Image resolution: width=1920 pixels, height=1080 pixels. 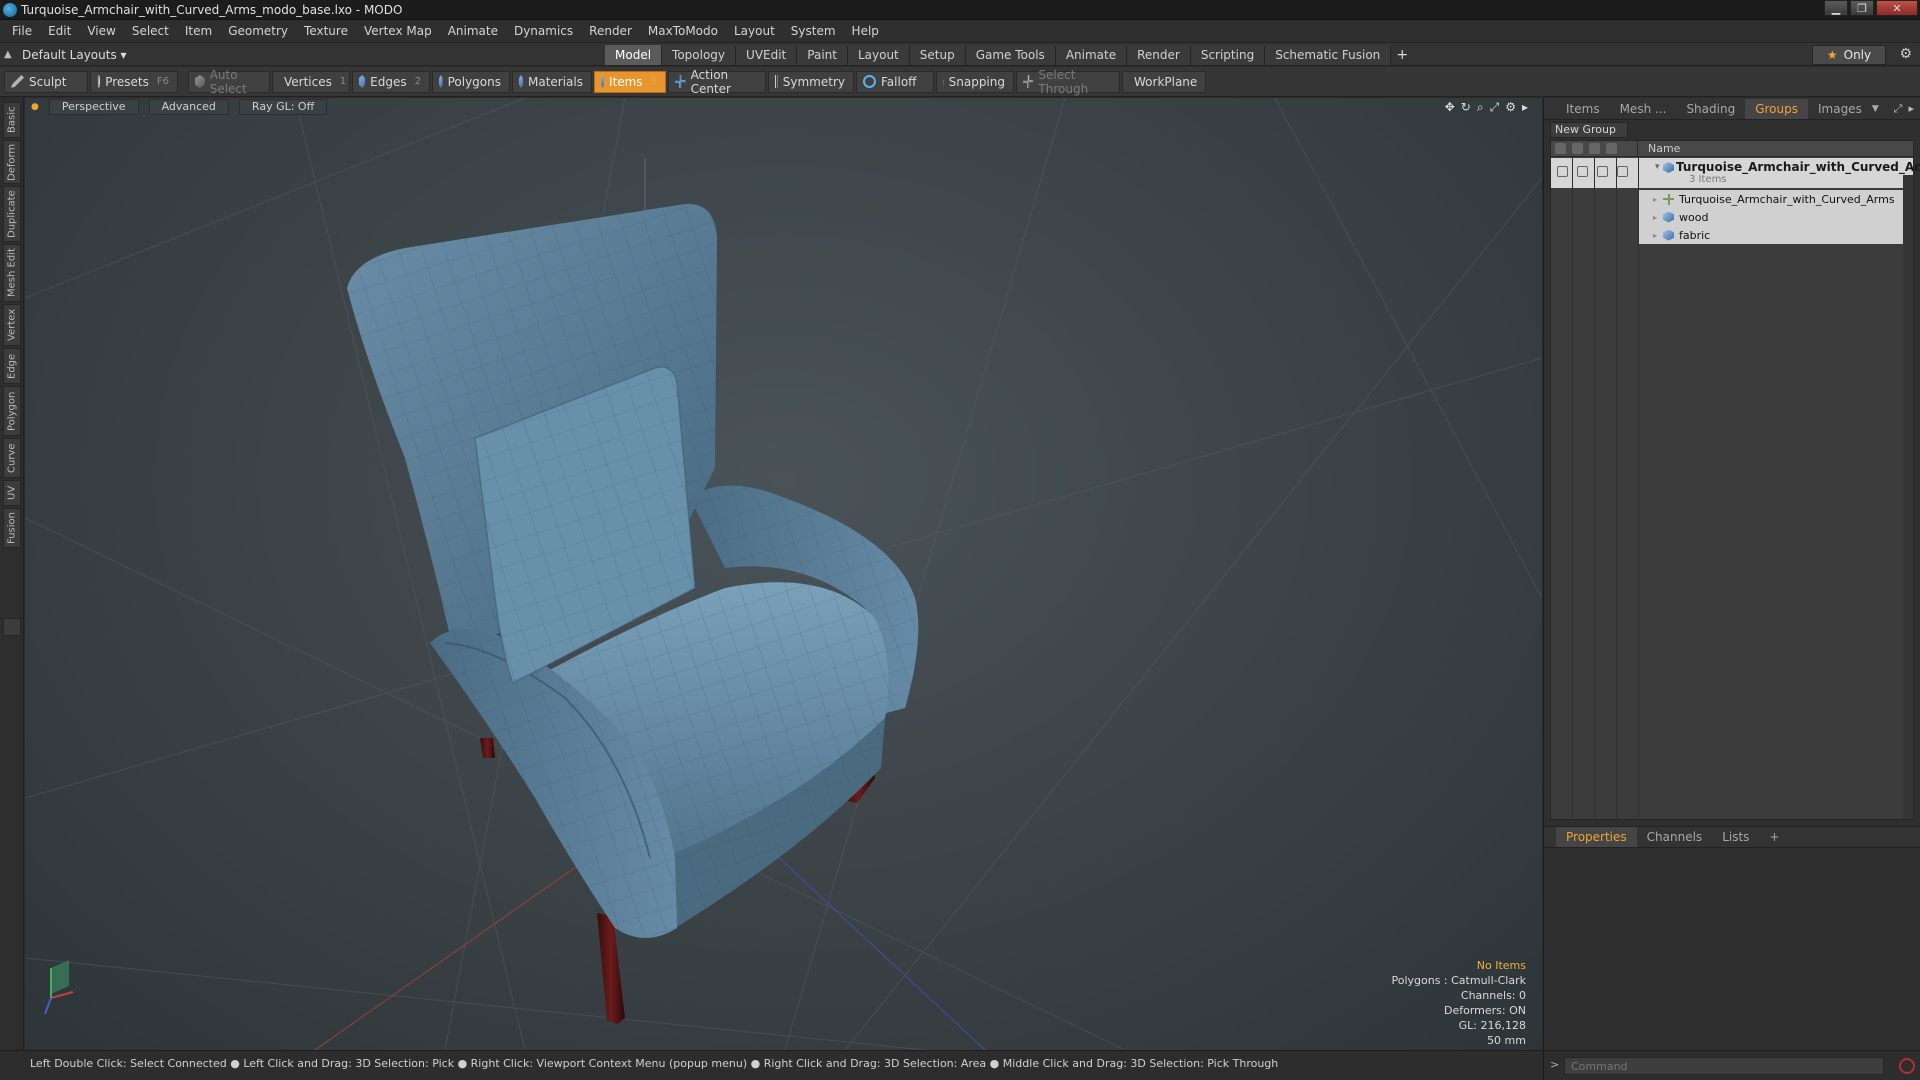 I want to click on pan-icon: ✥, so click(x=1450, y=107).